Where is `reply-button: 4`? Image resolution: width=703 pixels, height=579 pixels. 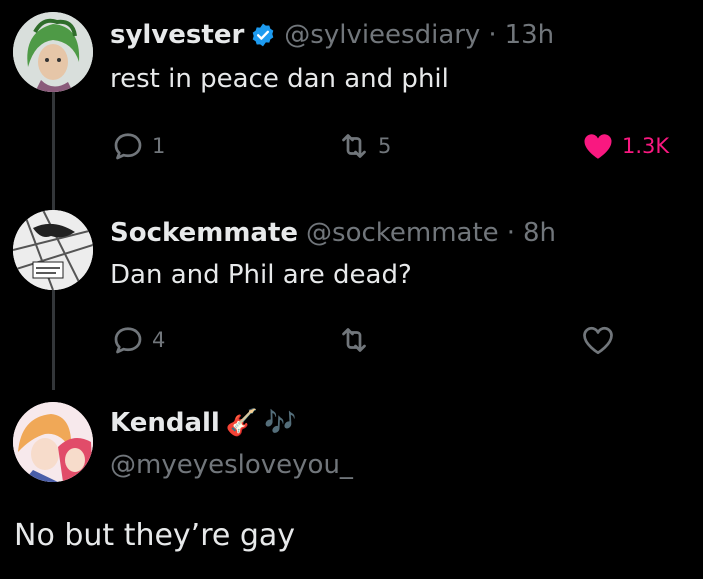 reply-button: 4 is located at coordinates (137, 340).